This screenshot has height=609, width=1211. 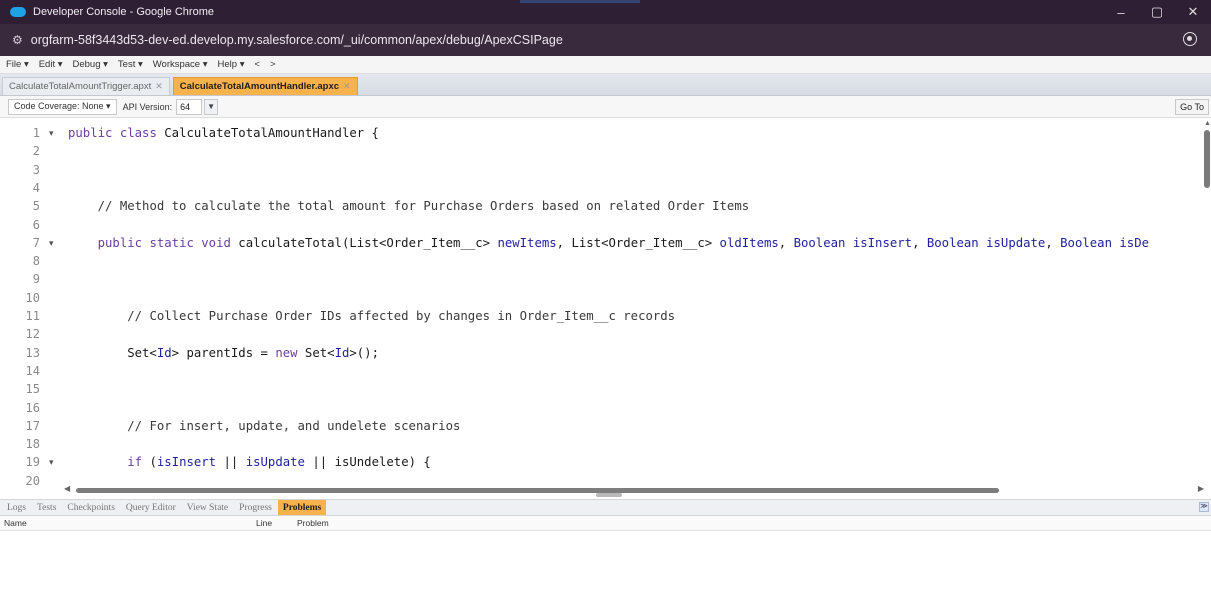 I want to click on line-number: 10, so click(x=32, y=297).